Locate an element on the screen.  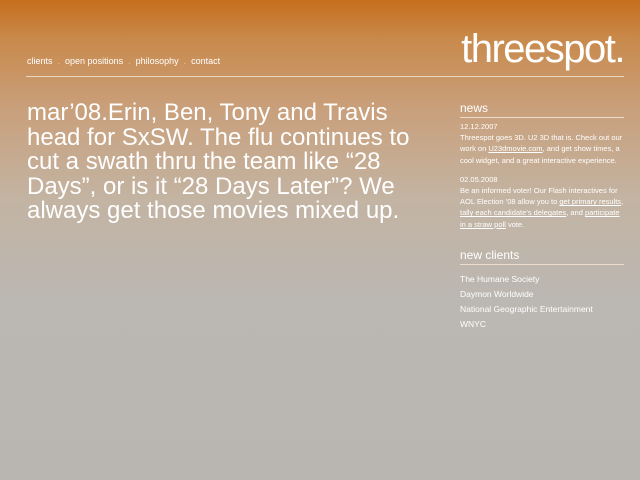
nav-clients: clients is located at coordinates (40, 61).